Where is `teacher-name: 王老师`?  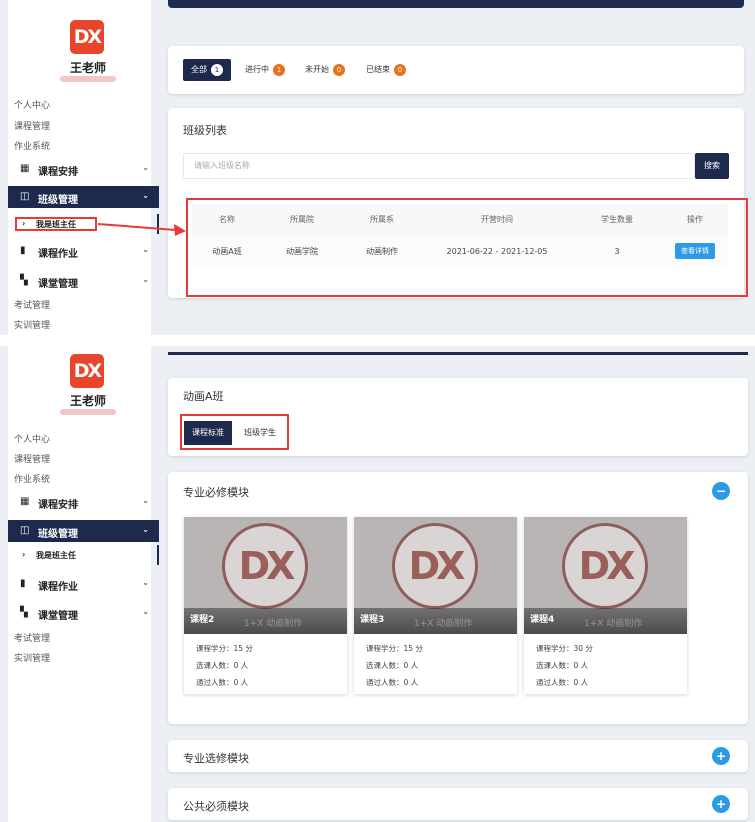
teacher-name: 王老师 is located at coordinates (87, 401).